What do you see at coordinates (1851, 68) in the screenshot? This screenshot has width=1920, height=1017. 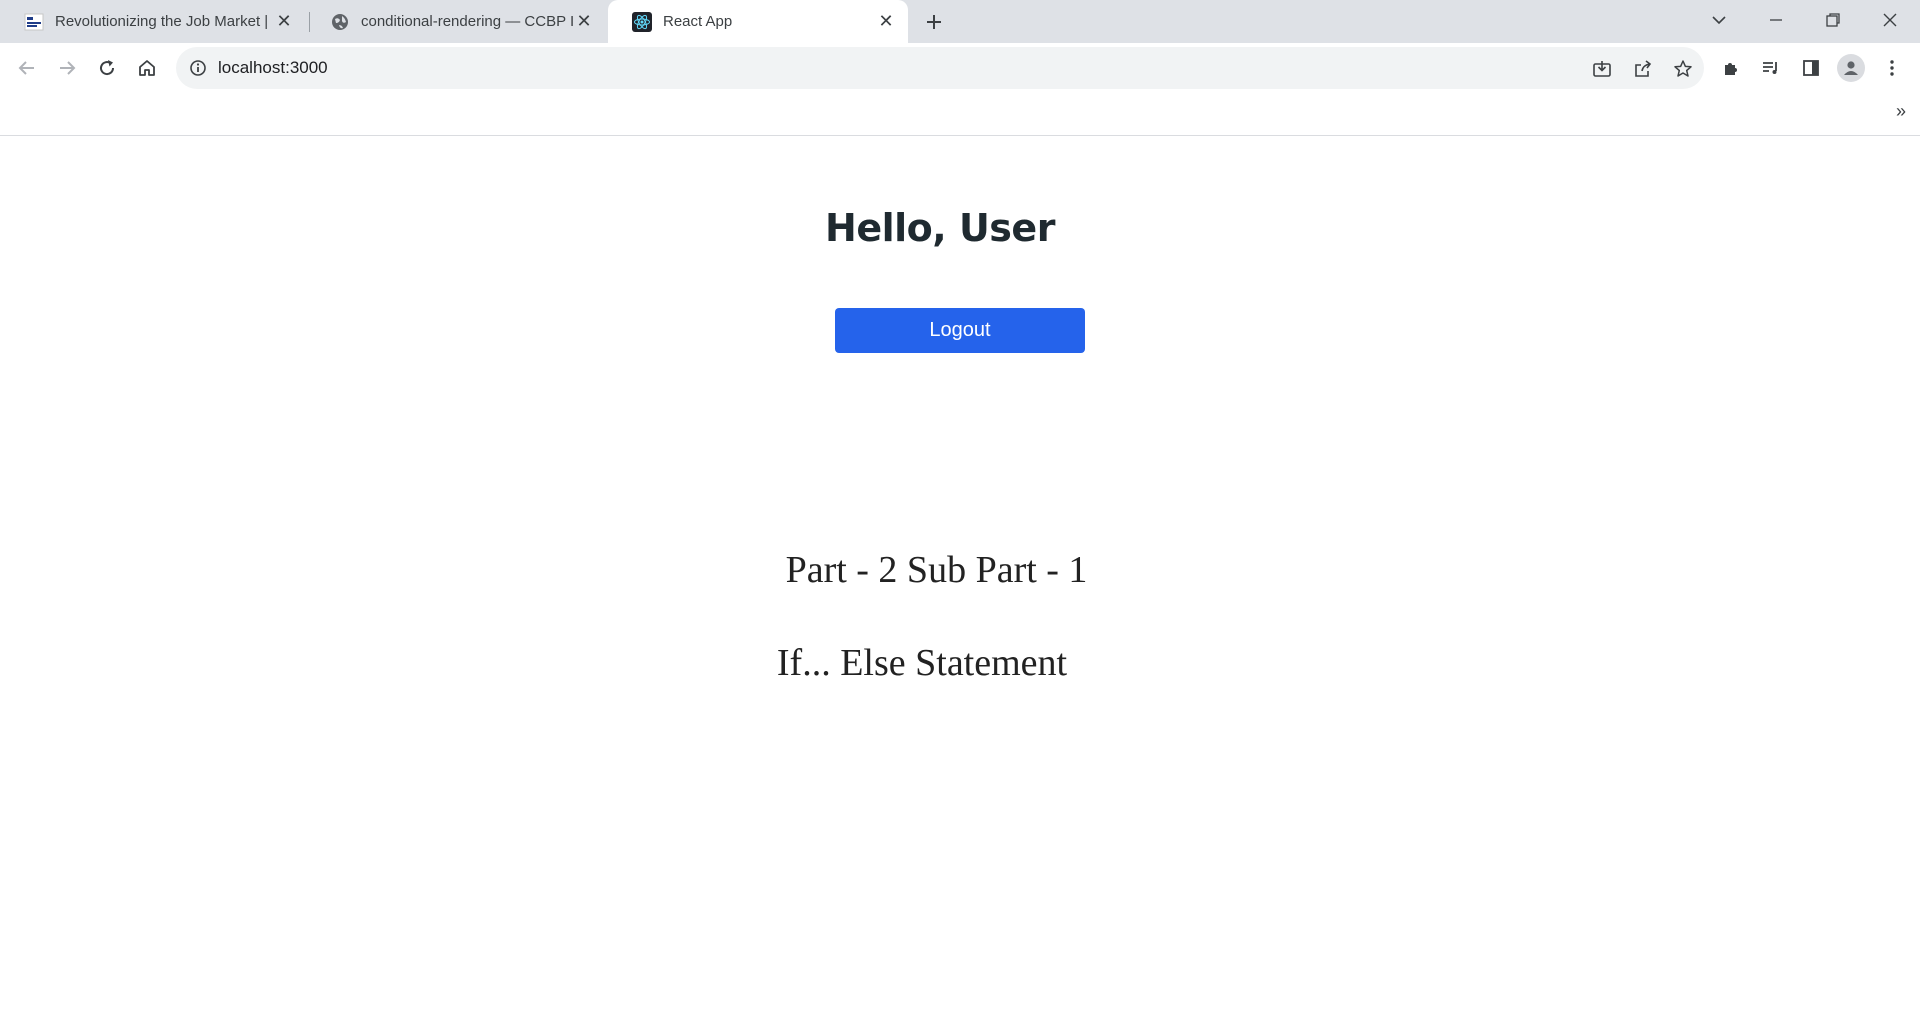 I see `profile-avatar-icon` at bounding box center [1851, 68].